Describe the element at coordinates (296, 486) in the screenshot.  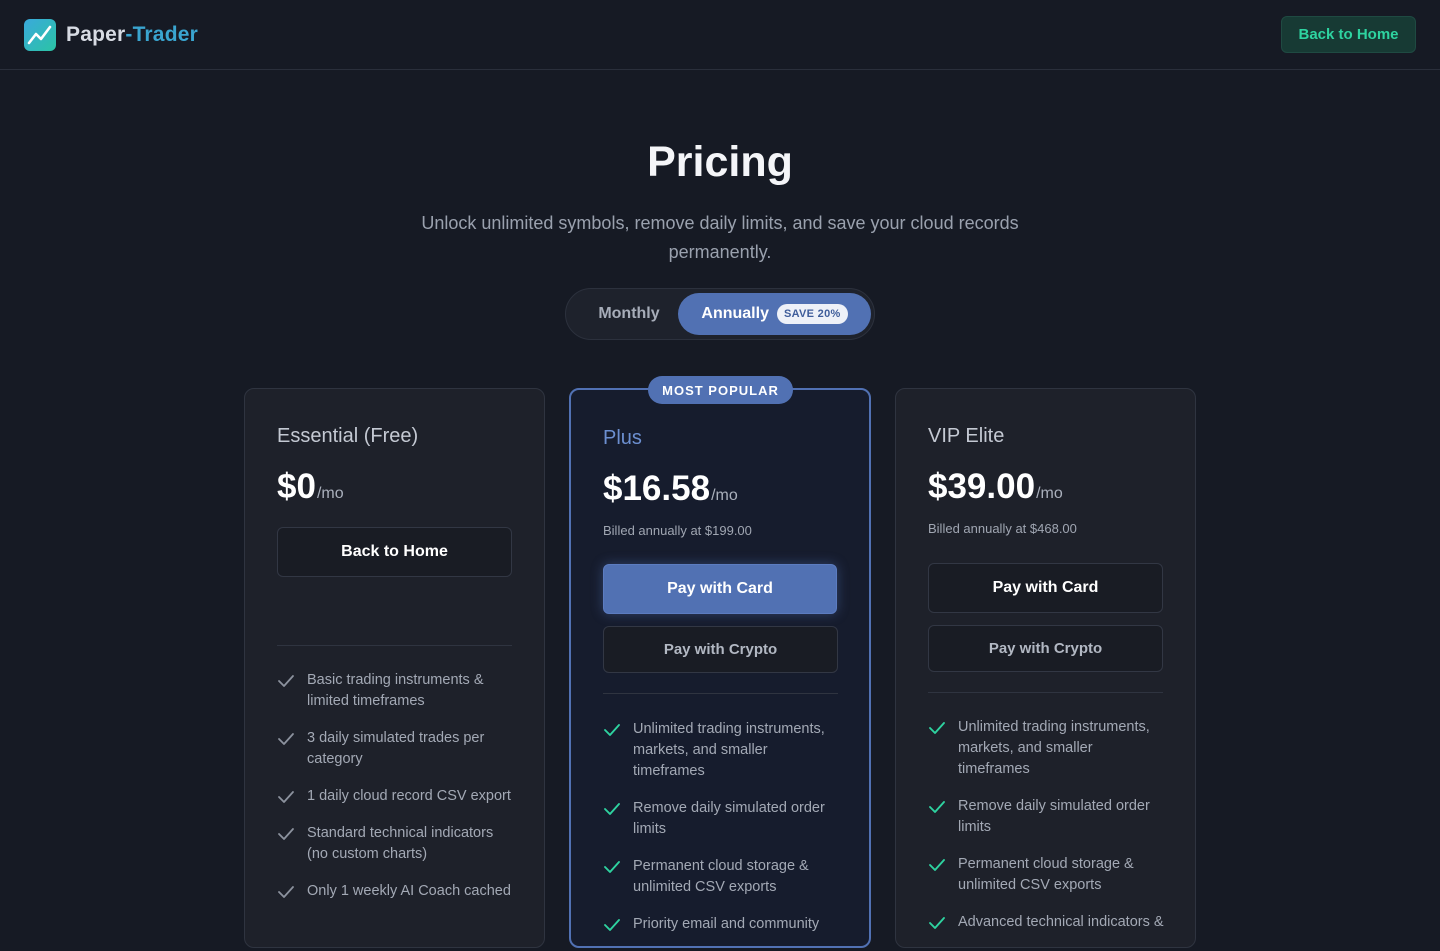
I see `price-amount: $0` at that location.